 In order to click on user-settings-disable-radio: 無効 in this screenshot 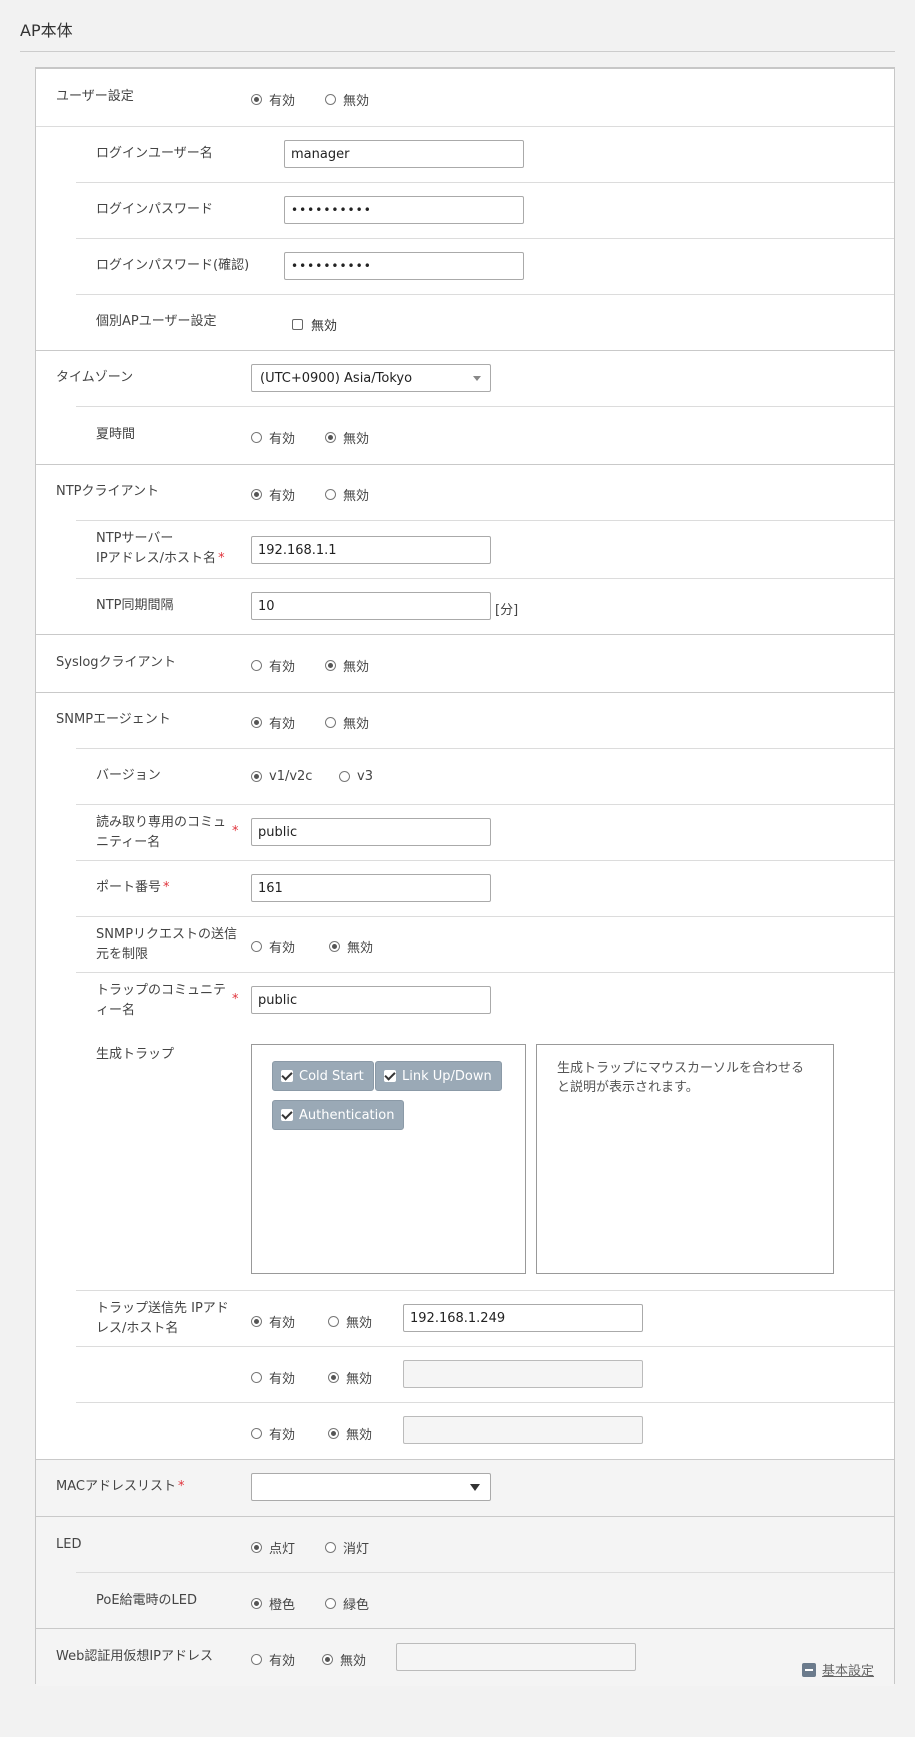, I will do `click(347, 99)`.